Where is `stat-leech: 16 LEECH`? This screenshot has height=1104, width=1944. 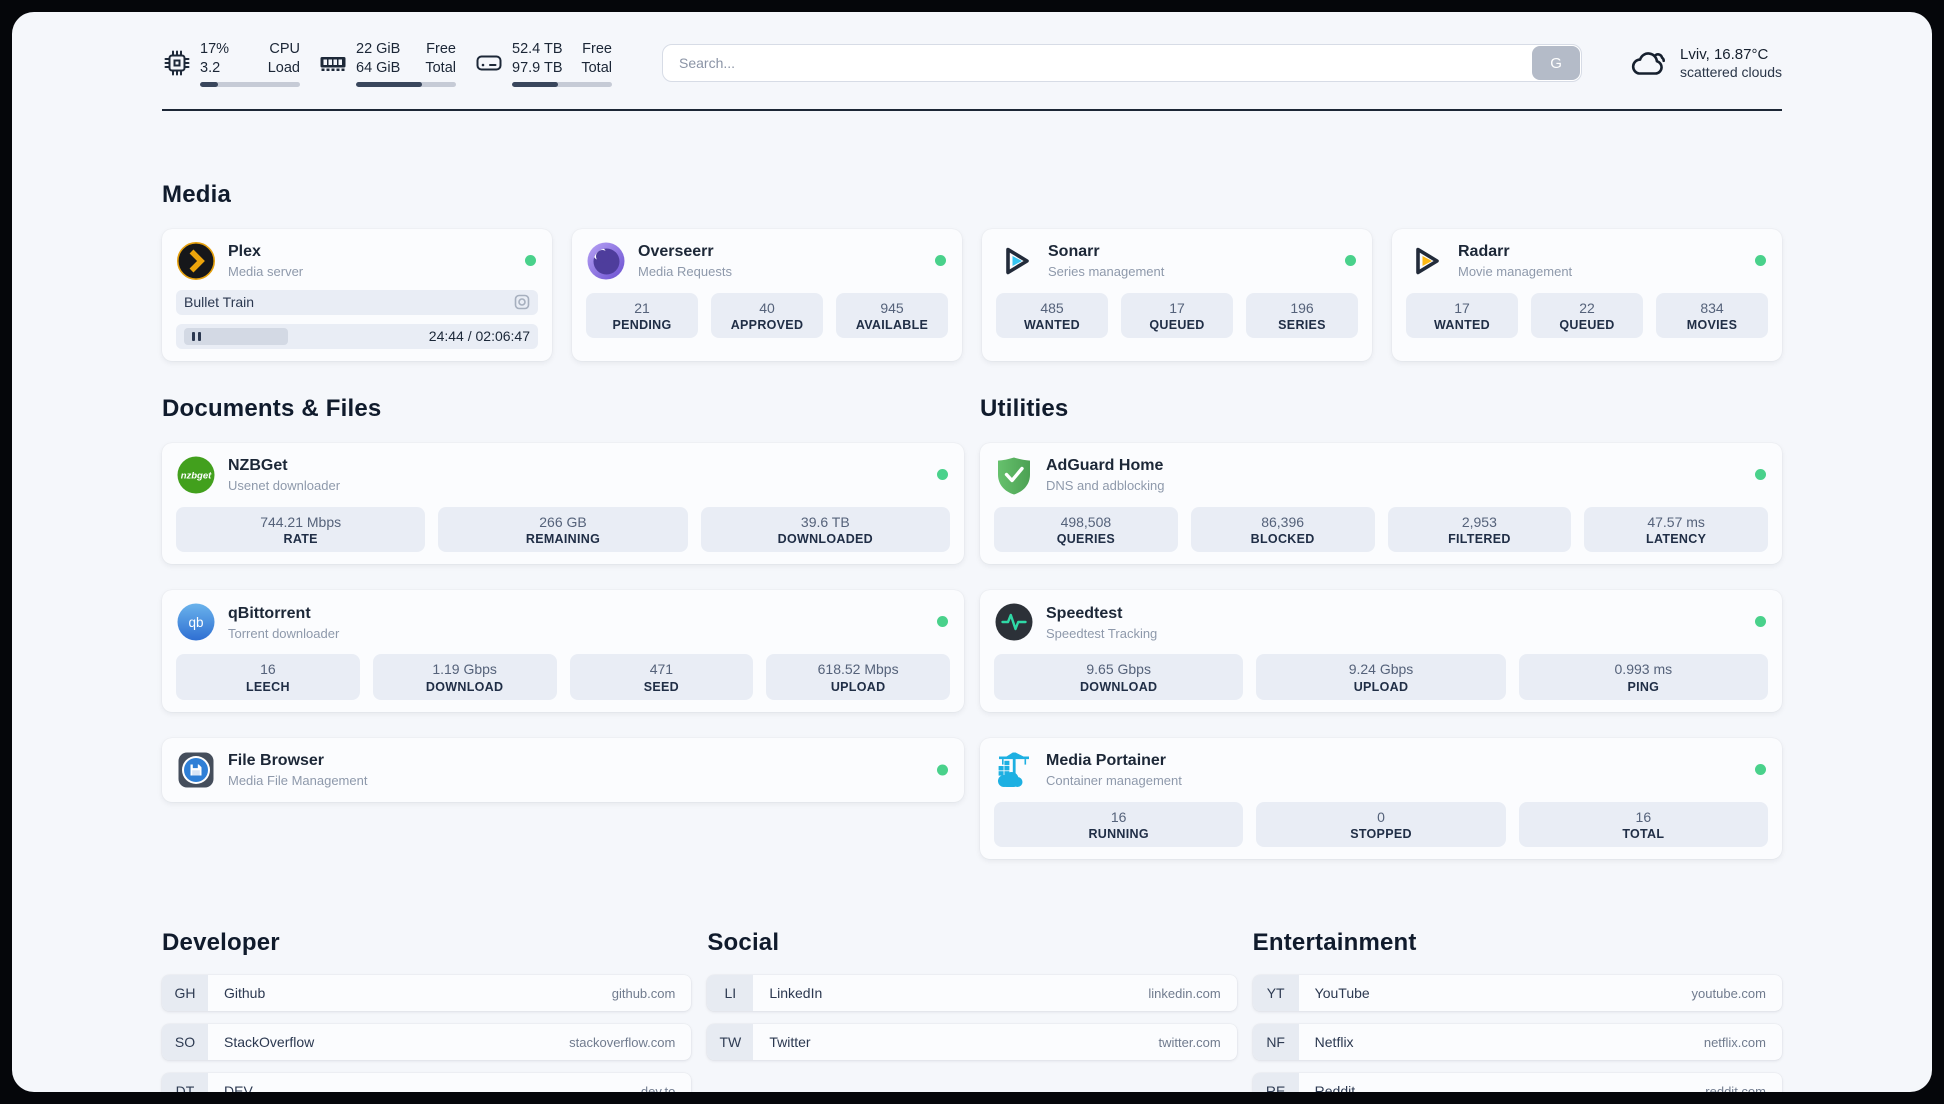 stat-leech: 16 LEECH is located at coordinates (268, 677).